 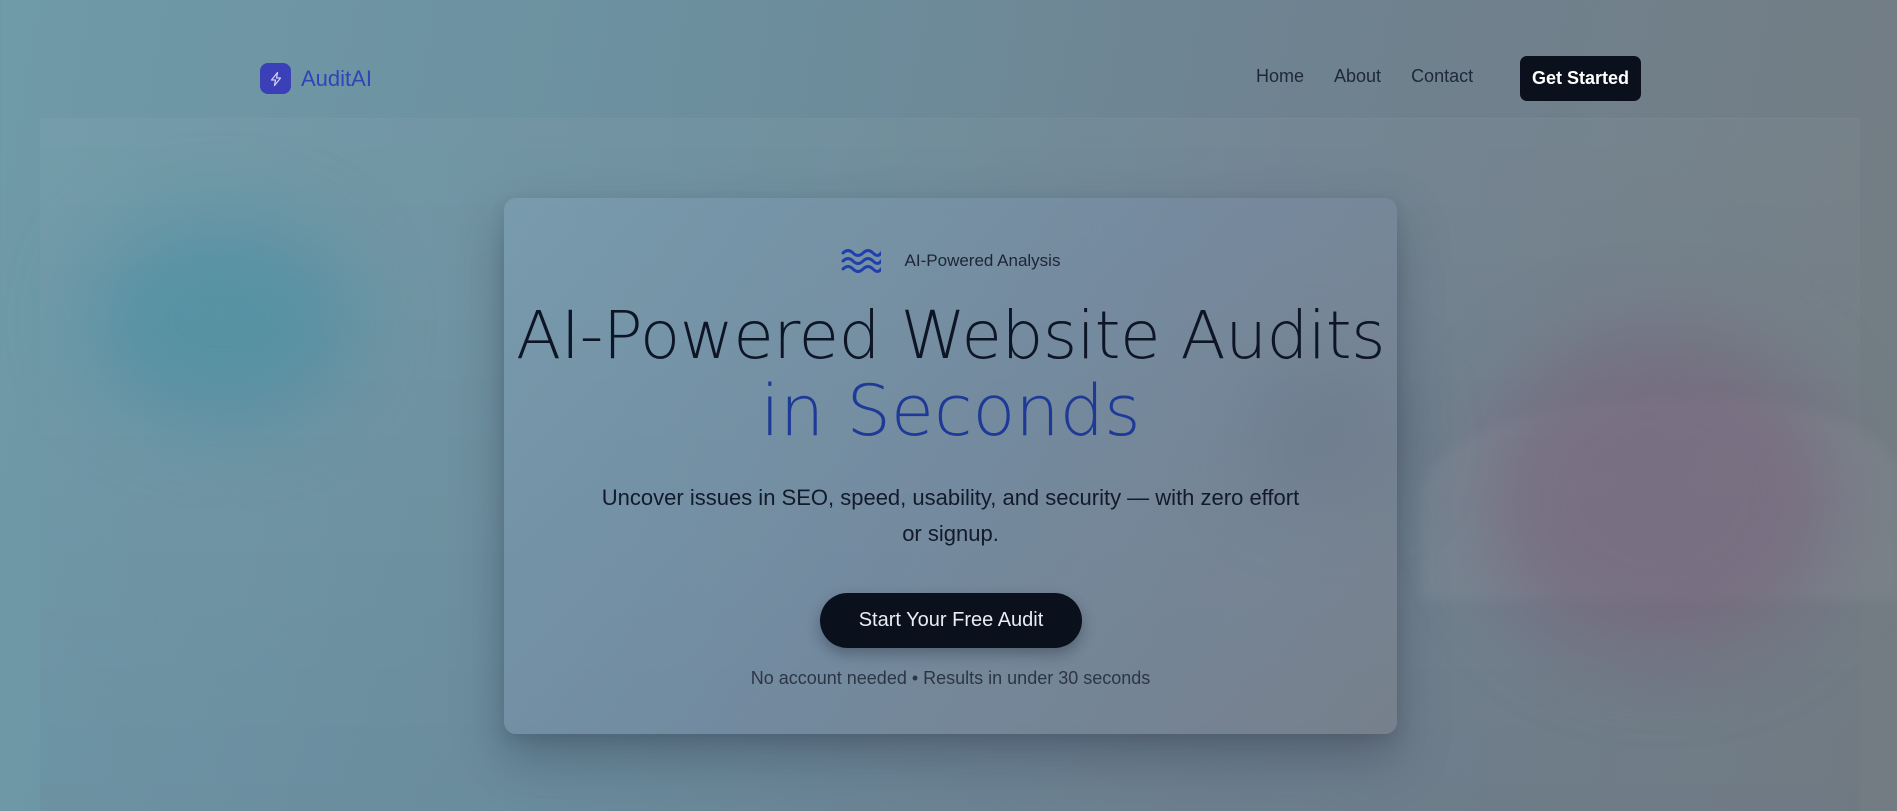 I want to click on hero-badge: AI-Powered Analysis, so click(x=950, y=261).